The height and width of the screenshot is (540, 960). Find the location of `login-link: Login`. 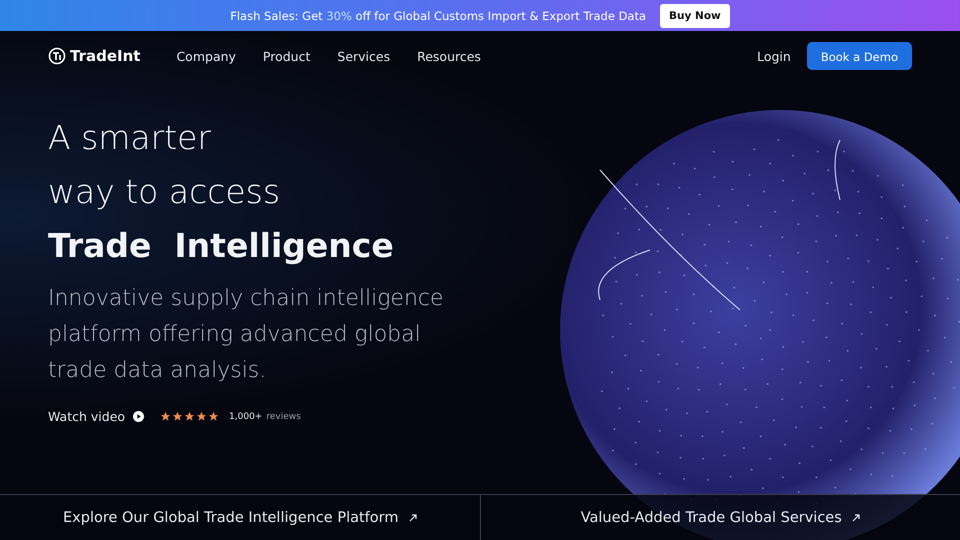

login-link: Login is located at coordinates (774, 56).